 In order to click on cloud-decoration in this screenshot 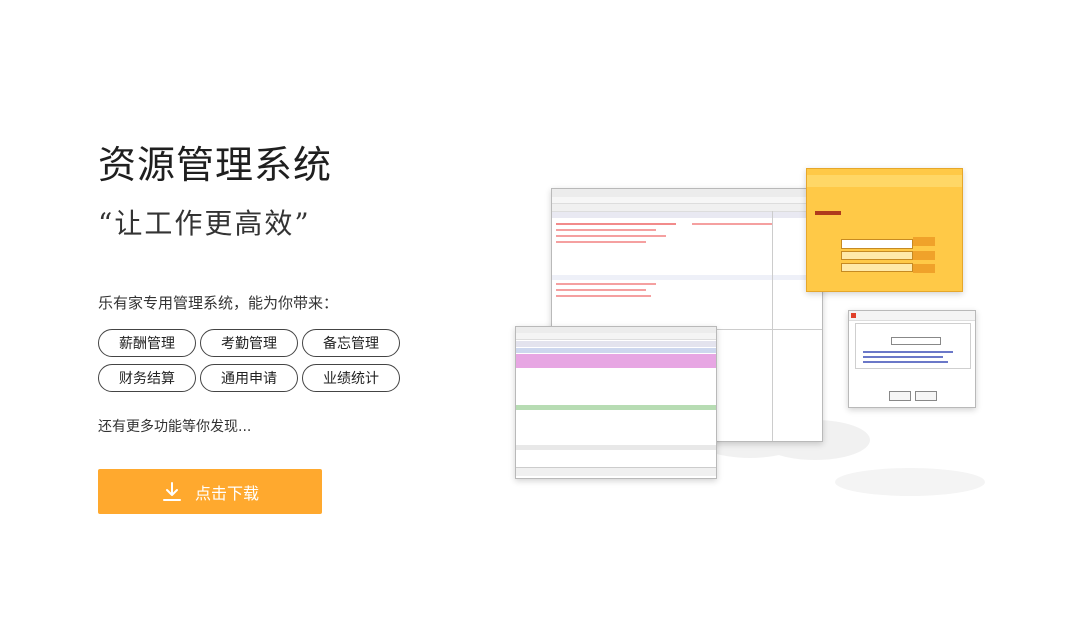, I will do `click(910, 482)`.